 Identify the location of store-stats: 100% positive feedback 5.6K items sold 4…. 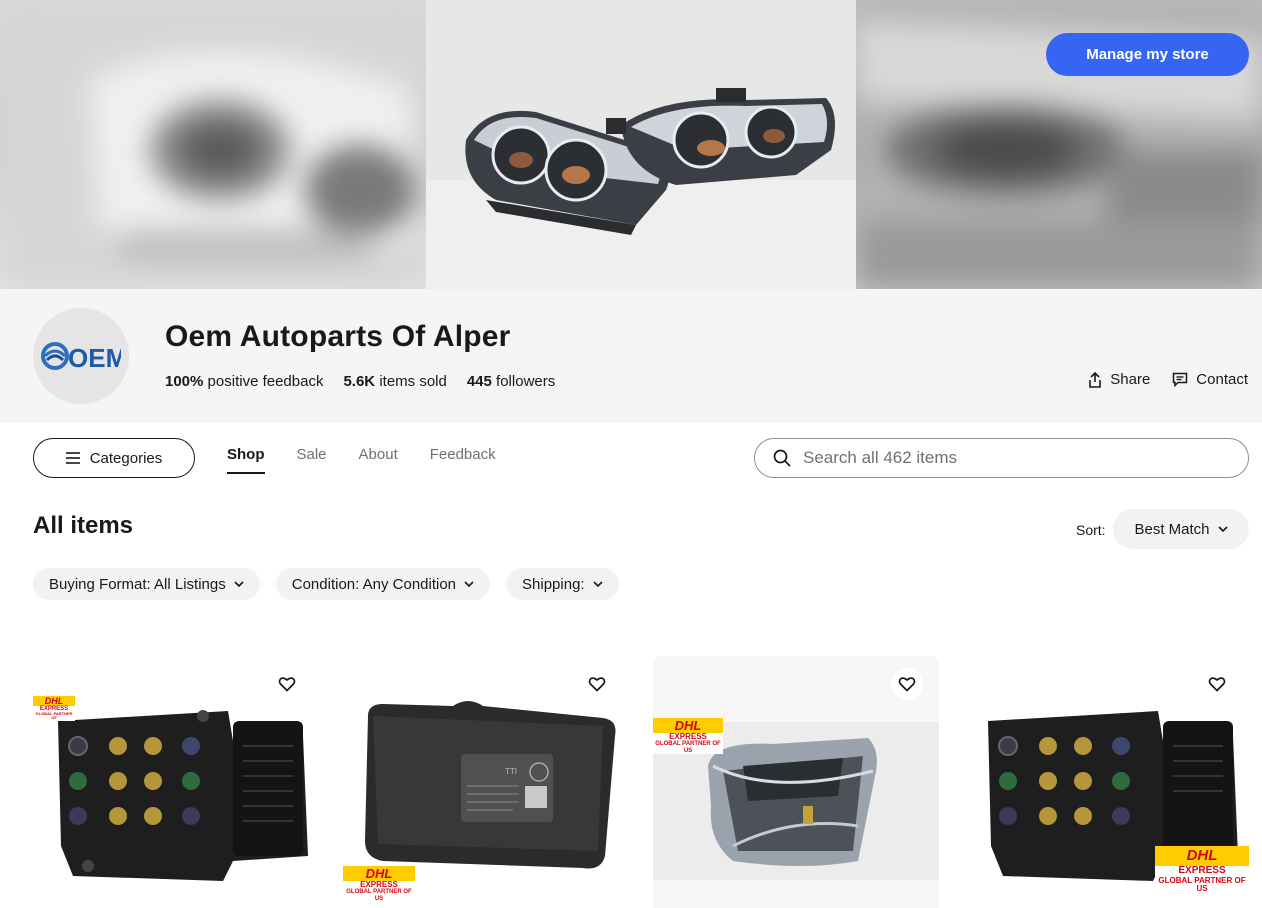
(360, 381).